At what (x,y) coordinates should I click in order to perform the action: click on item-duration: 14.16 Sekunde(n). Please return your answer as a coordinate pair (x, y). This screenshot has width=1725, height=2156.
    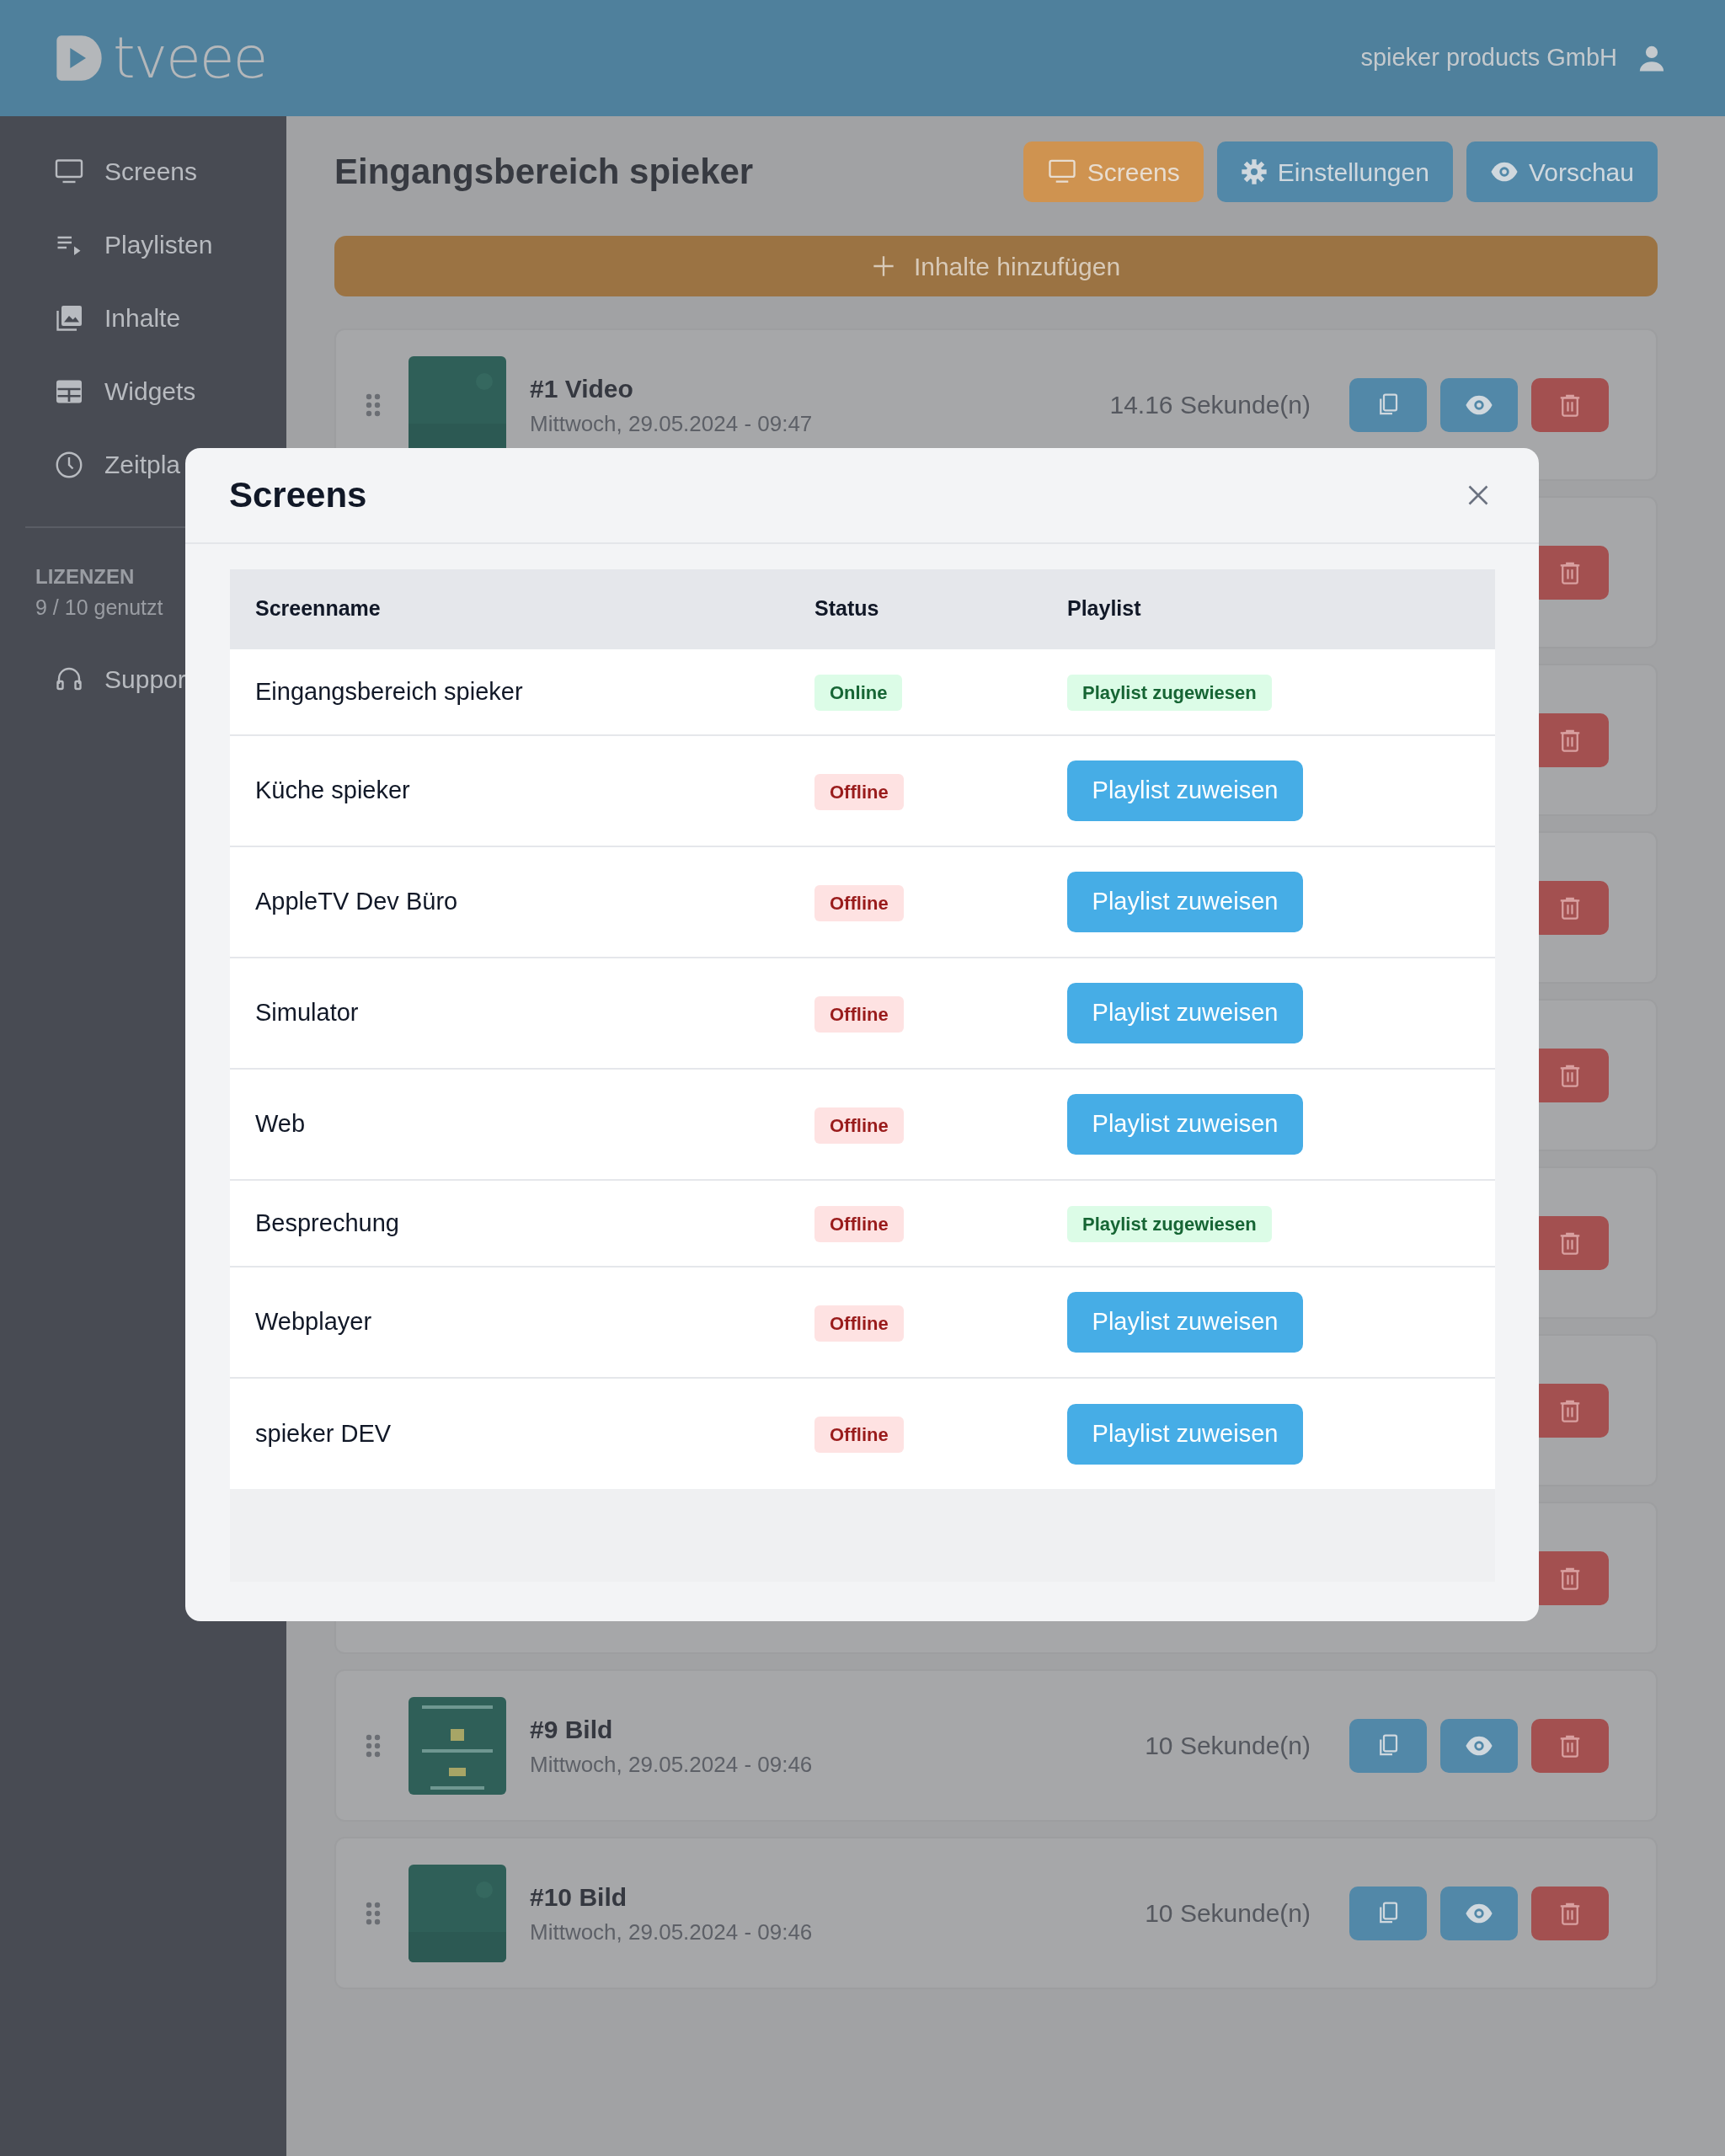
    Looking at the image, I should click on (1210, 405).